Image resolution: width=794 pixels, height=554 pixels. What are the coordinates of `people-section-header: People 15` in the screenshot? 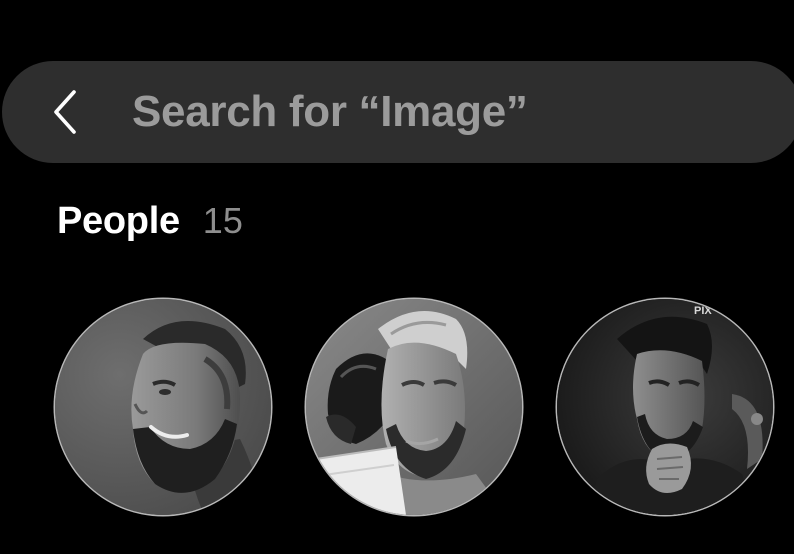 It's located at (150, 221).